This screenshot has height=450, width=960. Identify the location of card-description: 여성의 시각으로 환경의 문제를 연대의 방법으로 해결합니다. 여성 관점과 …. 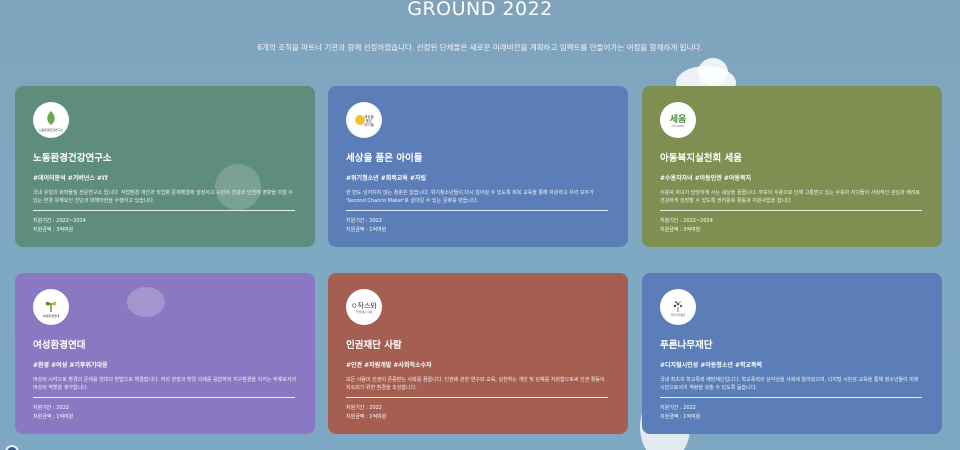
(165, 384).